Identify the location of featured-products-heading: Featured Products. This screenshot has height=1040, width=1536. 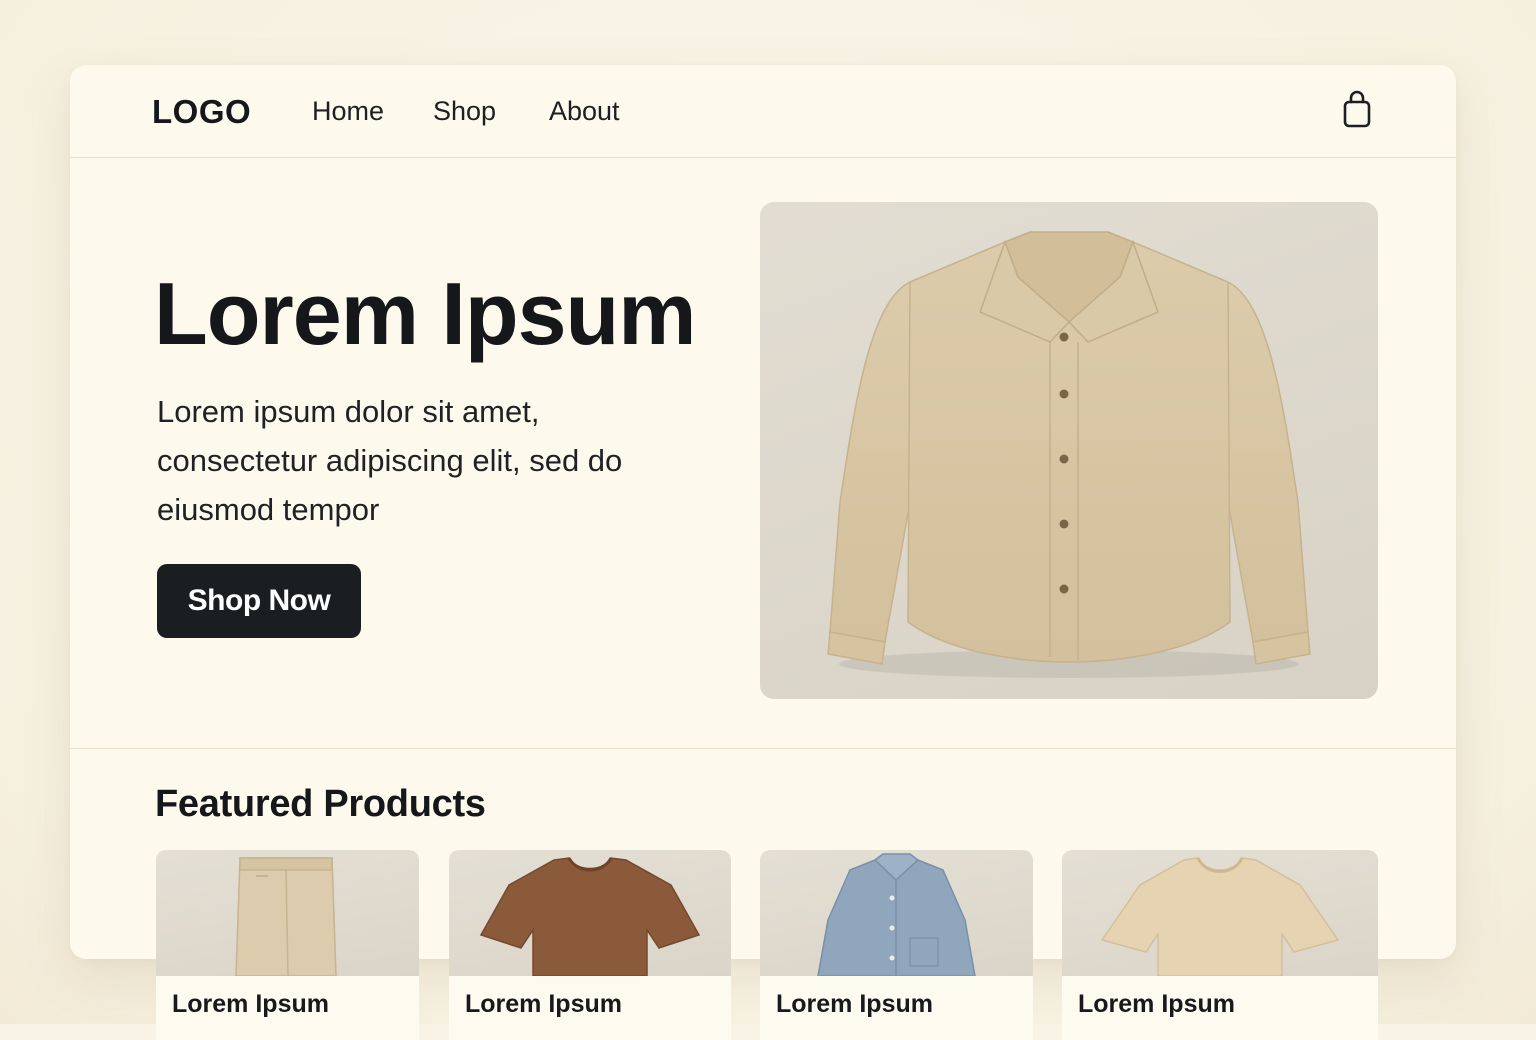
(320, 804).